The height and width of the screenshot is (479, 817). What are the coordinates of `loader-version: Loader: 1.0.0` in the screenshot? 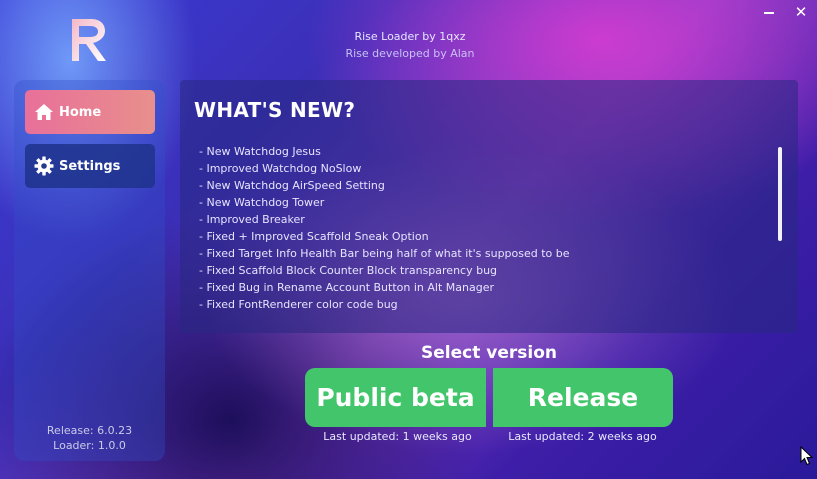 It's located at (89, 445).